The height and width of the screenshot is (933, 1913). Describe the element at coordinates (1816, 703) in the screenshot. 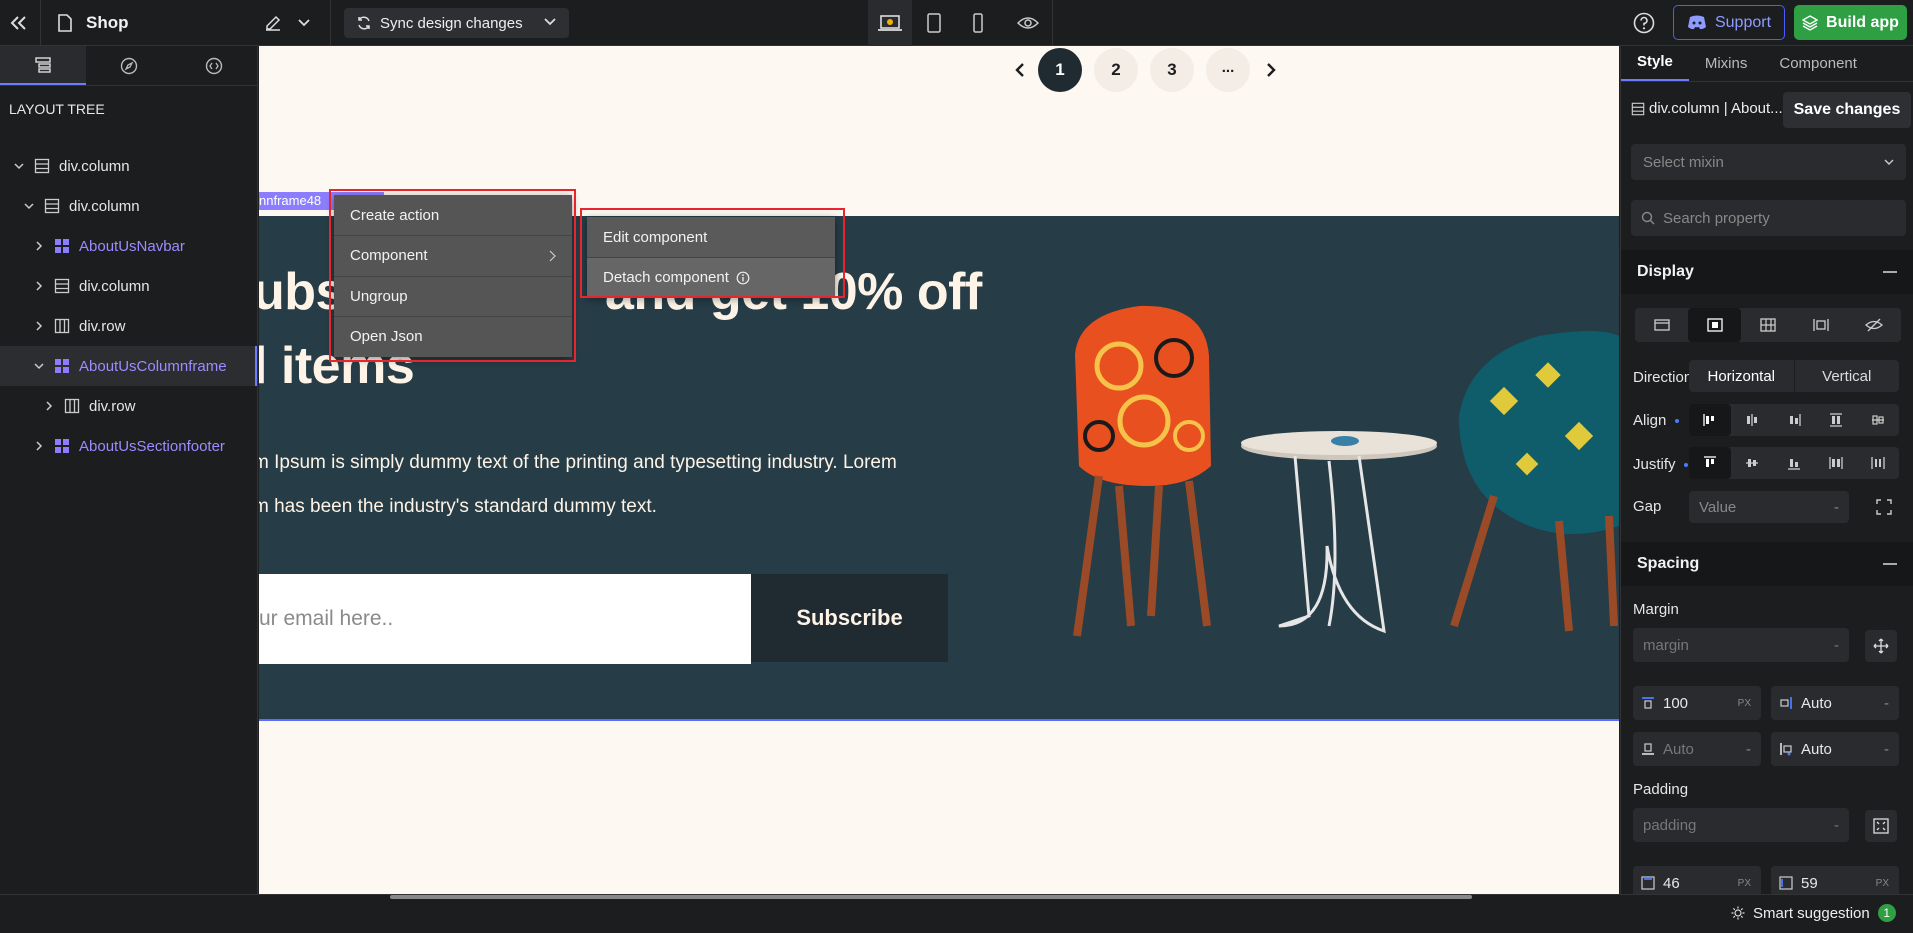

I see `margin-right-value: Auto` at that location.